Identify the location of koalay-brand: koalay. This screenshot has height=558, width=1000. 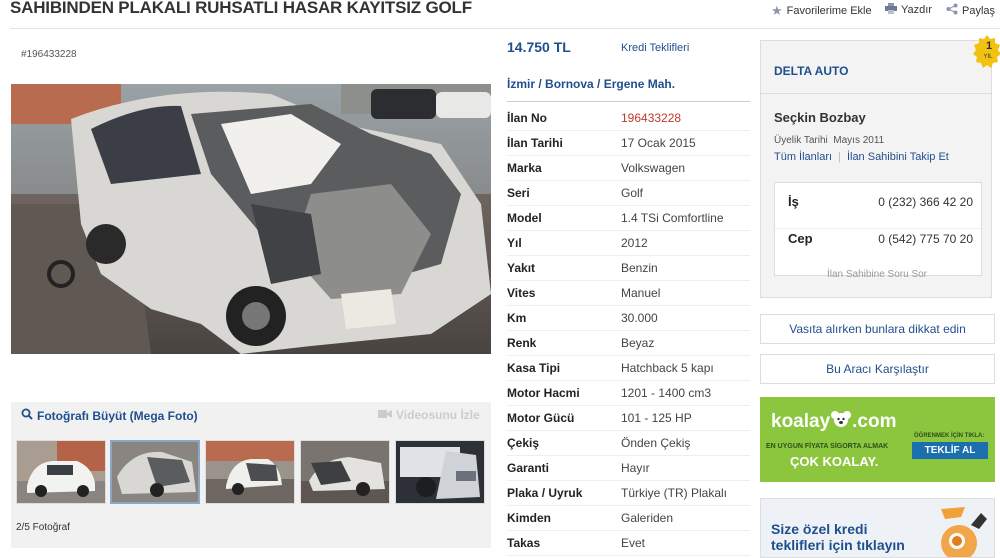
(801, 421).